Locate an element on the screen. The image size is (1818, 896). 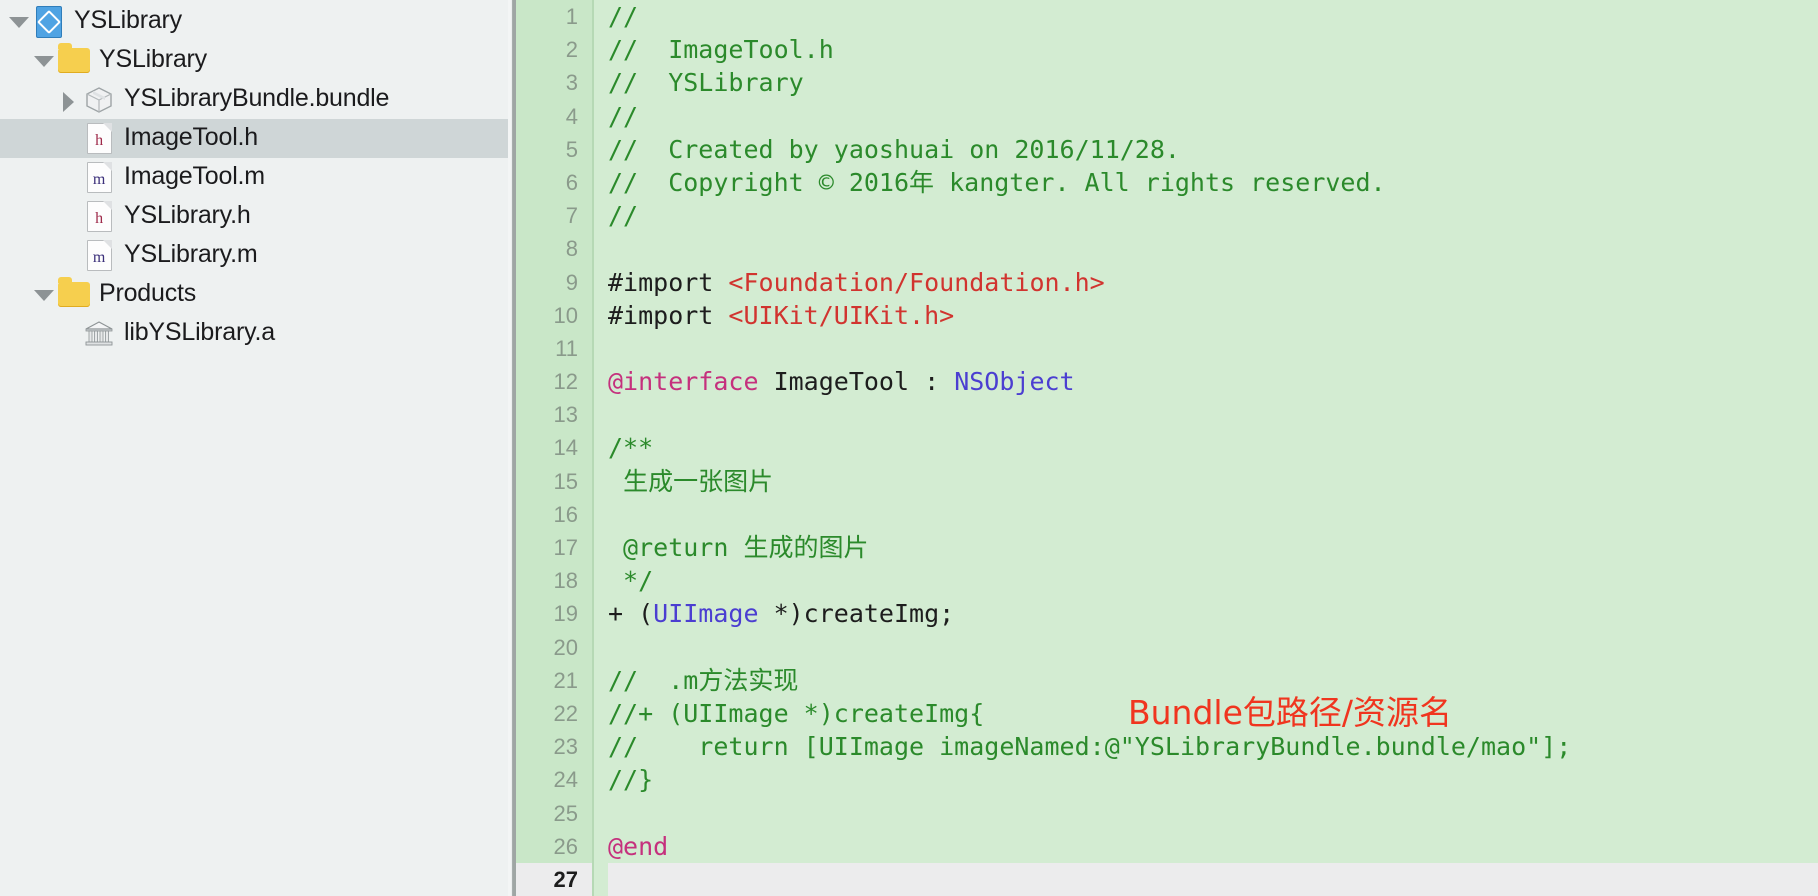
line-number: 6 is located at coordinates (571, 182).